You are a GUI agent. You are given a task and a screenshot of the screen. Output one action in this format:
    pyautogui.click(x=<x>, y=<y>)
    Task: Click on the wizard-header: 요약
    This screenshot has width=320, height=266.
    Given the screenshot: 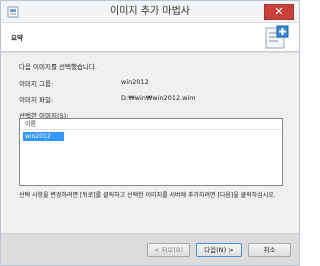 What is the action you would take?
    pyautogui.click(x=150, y=37)
    